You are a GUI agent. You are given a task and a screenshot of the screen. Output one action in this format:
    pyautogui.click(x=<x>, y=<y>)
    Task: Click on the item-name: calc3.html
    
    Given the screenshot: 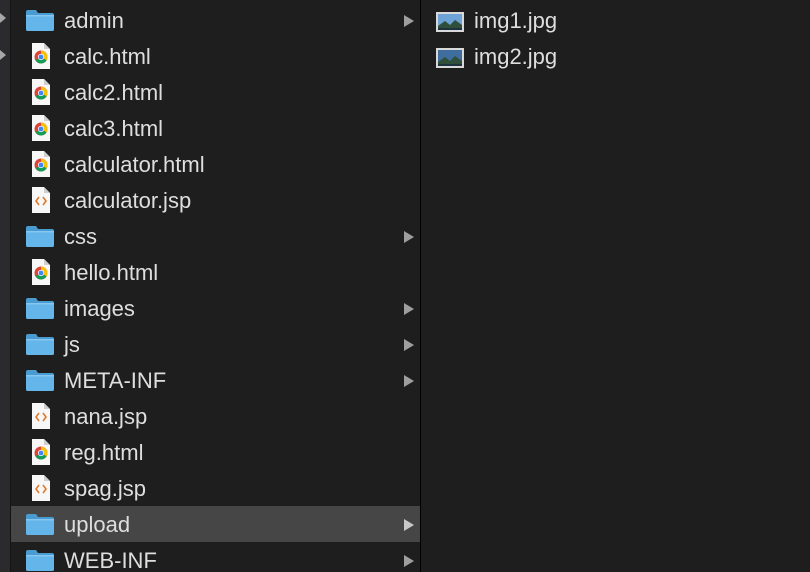 What is the action you would take?
    pyautogui.click(x=114, y=128)
    